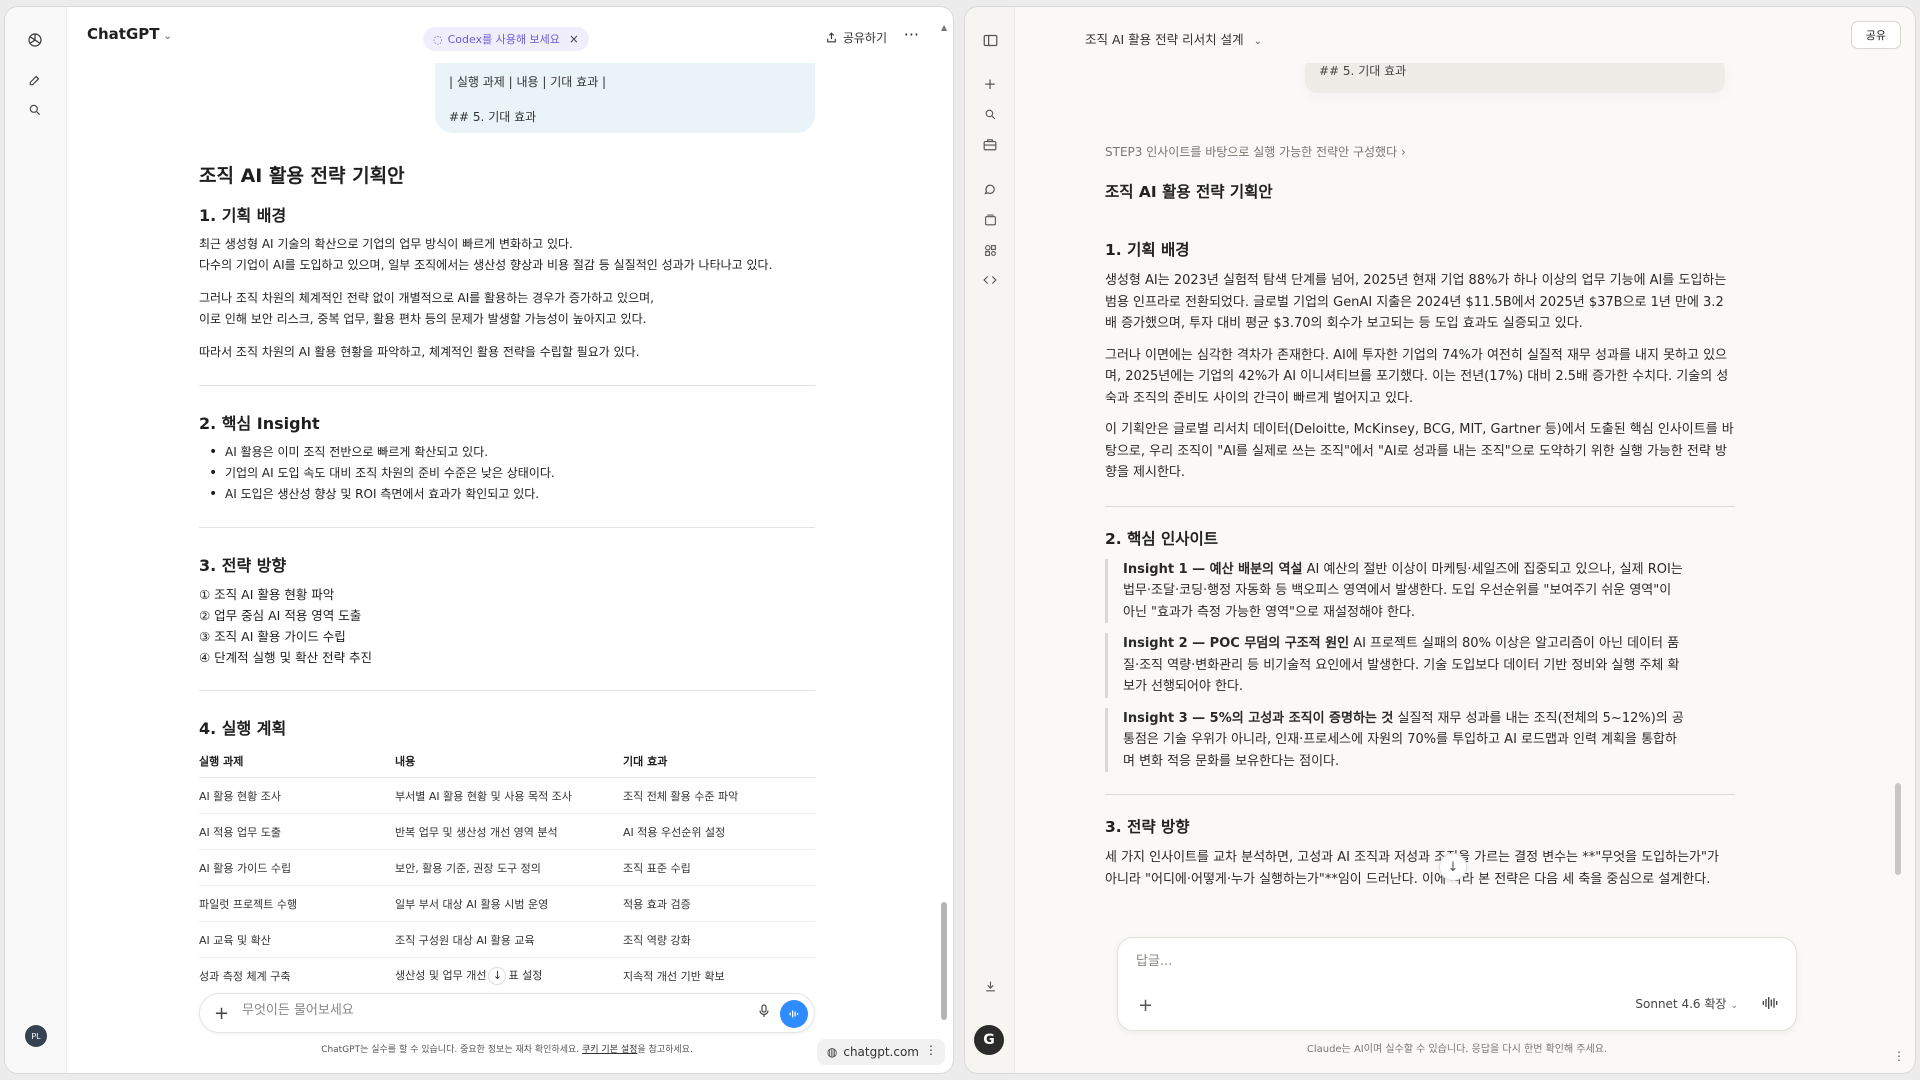 The height and width of the screenshot is (1080, 1920). I want to click on model-selector: Sonnet 4.6 확장 ⌄, so click(1686, 1003).